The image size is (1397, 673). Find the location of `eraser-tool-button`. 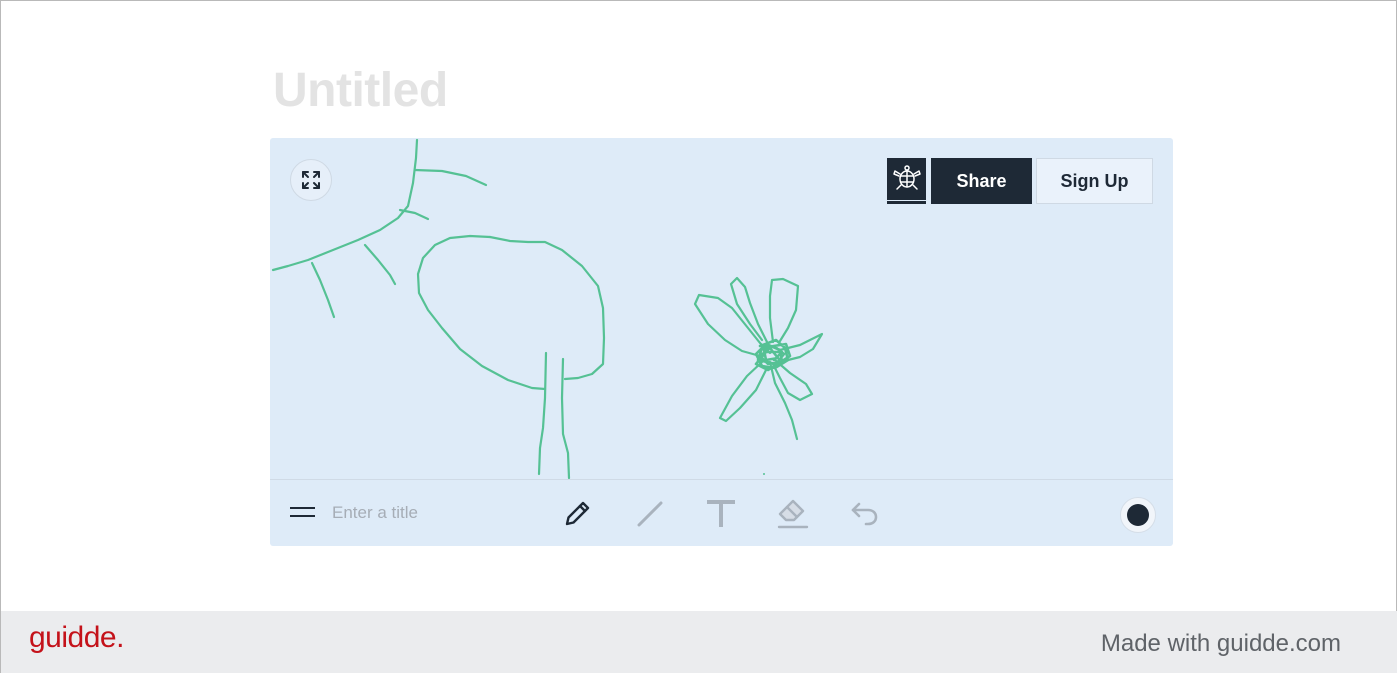

eraser-tool-button is located at coordinates (793, 513).